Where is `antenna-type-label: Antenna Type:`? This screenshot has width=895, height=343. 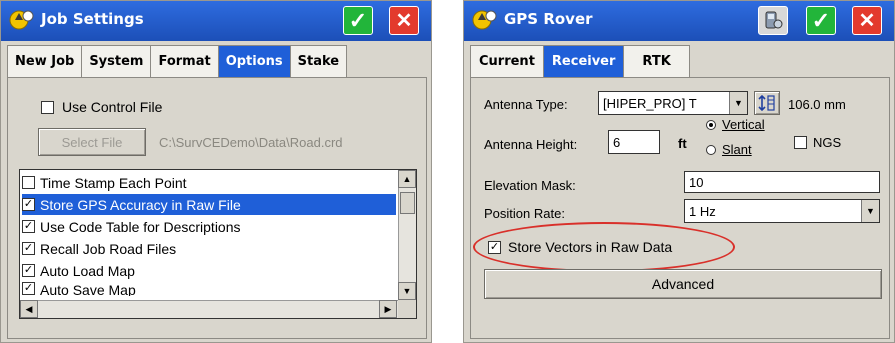
antenna-type-label: Antenna Type: is located at coordinates (526, 104).